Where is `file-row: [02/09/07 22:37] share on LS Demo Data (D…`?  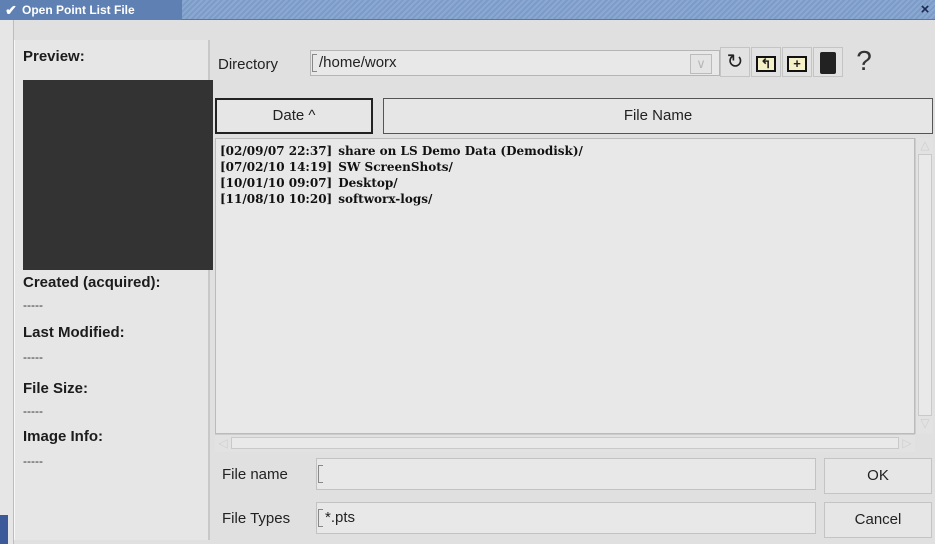 file-row: [02/09/07 22:37] share on LS Demo Data (D… is located at coordinates (401, 151).